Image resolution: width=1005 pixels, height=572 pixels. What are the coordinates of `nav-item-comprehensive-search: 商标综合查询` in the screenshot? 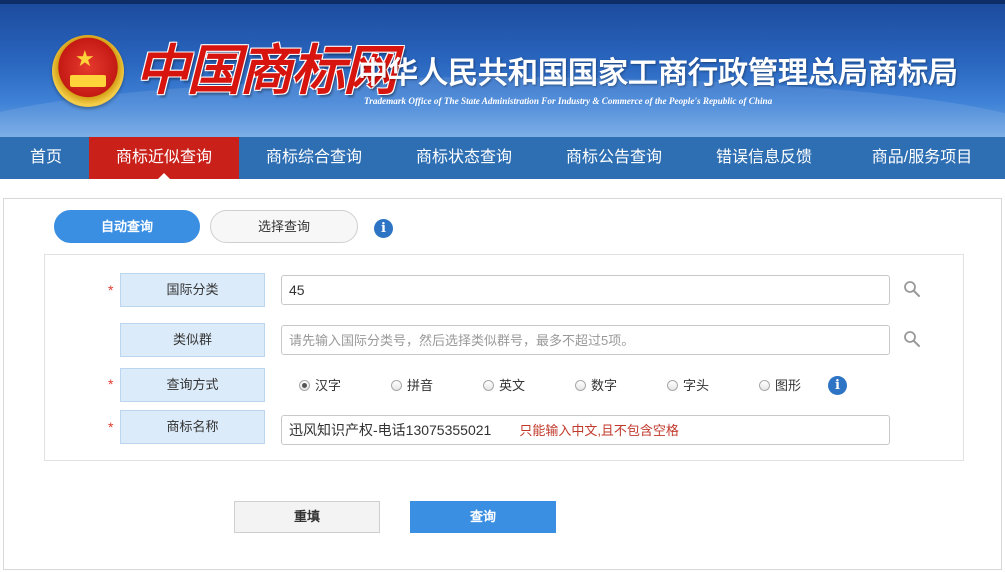 It's located at (314, 158).